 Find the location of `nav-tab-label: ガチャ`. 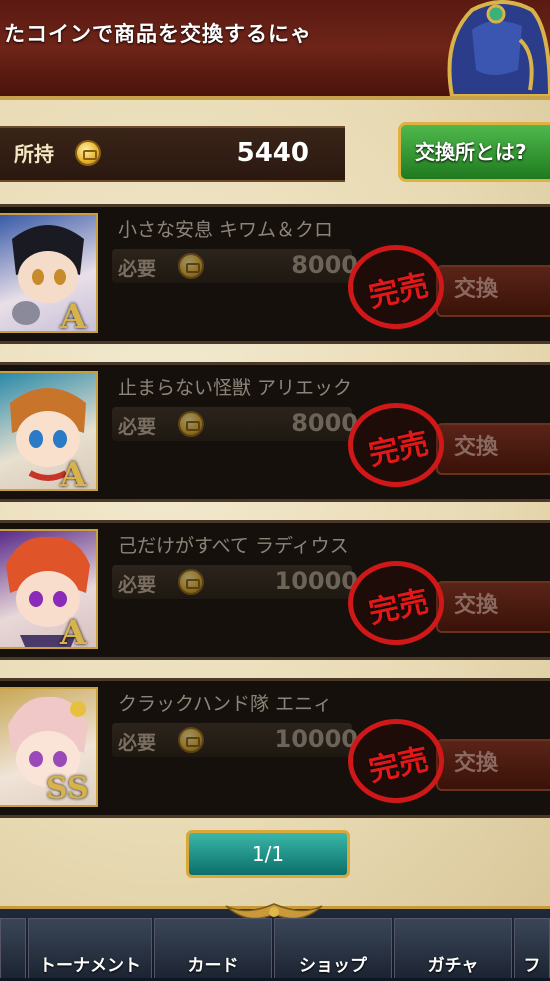

nav-tab-label: ガチャ is located at coordinates (453, 966).